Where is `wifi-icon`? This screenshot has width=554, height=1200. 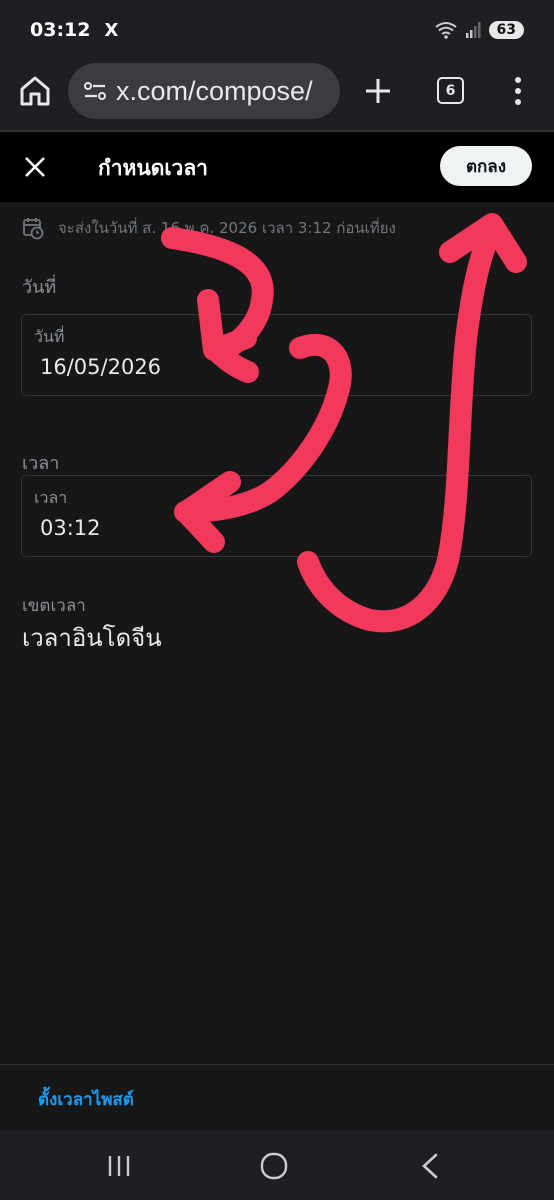
wifi-icon is located at coordinates (445, 30).